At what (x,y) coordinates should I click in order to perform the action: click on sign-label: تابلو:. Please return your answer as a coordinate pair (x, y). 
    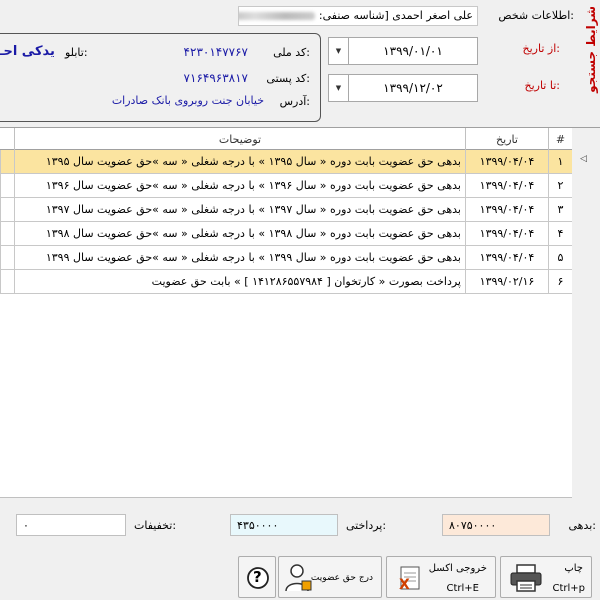
    Looking at the image, I should click on (76, 52).